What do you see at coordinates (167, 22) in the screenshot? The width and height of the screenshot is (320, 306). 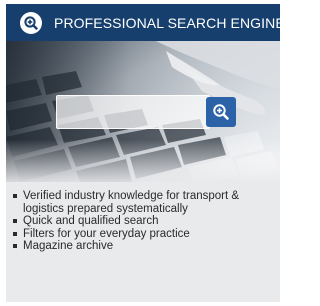 I see `card-title: PROFESSIONAL SEARCH ENGINE` at bounding box center [167, 22].